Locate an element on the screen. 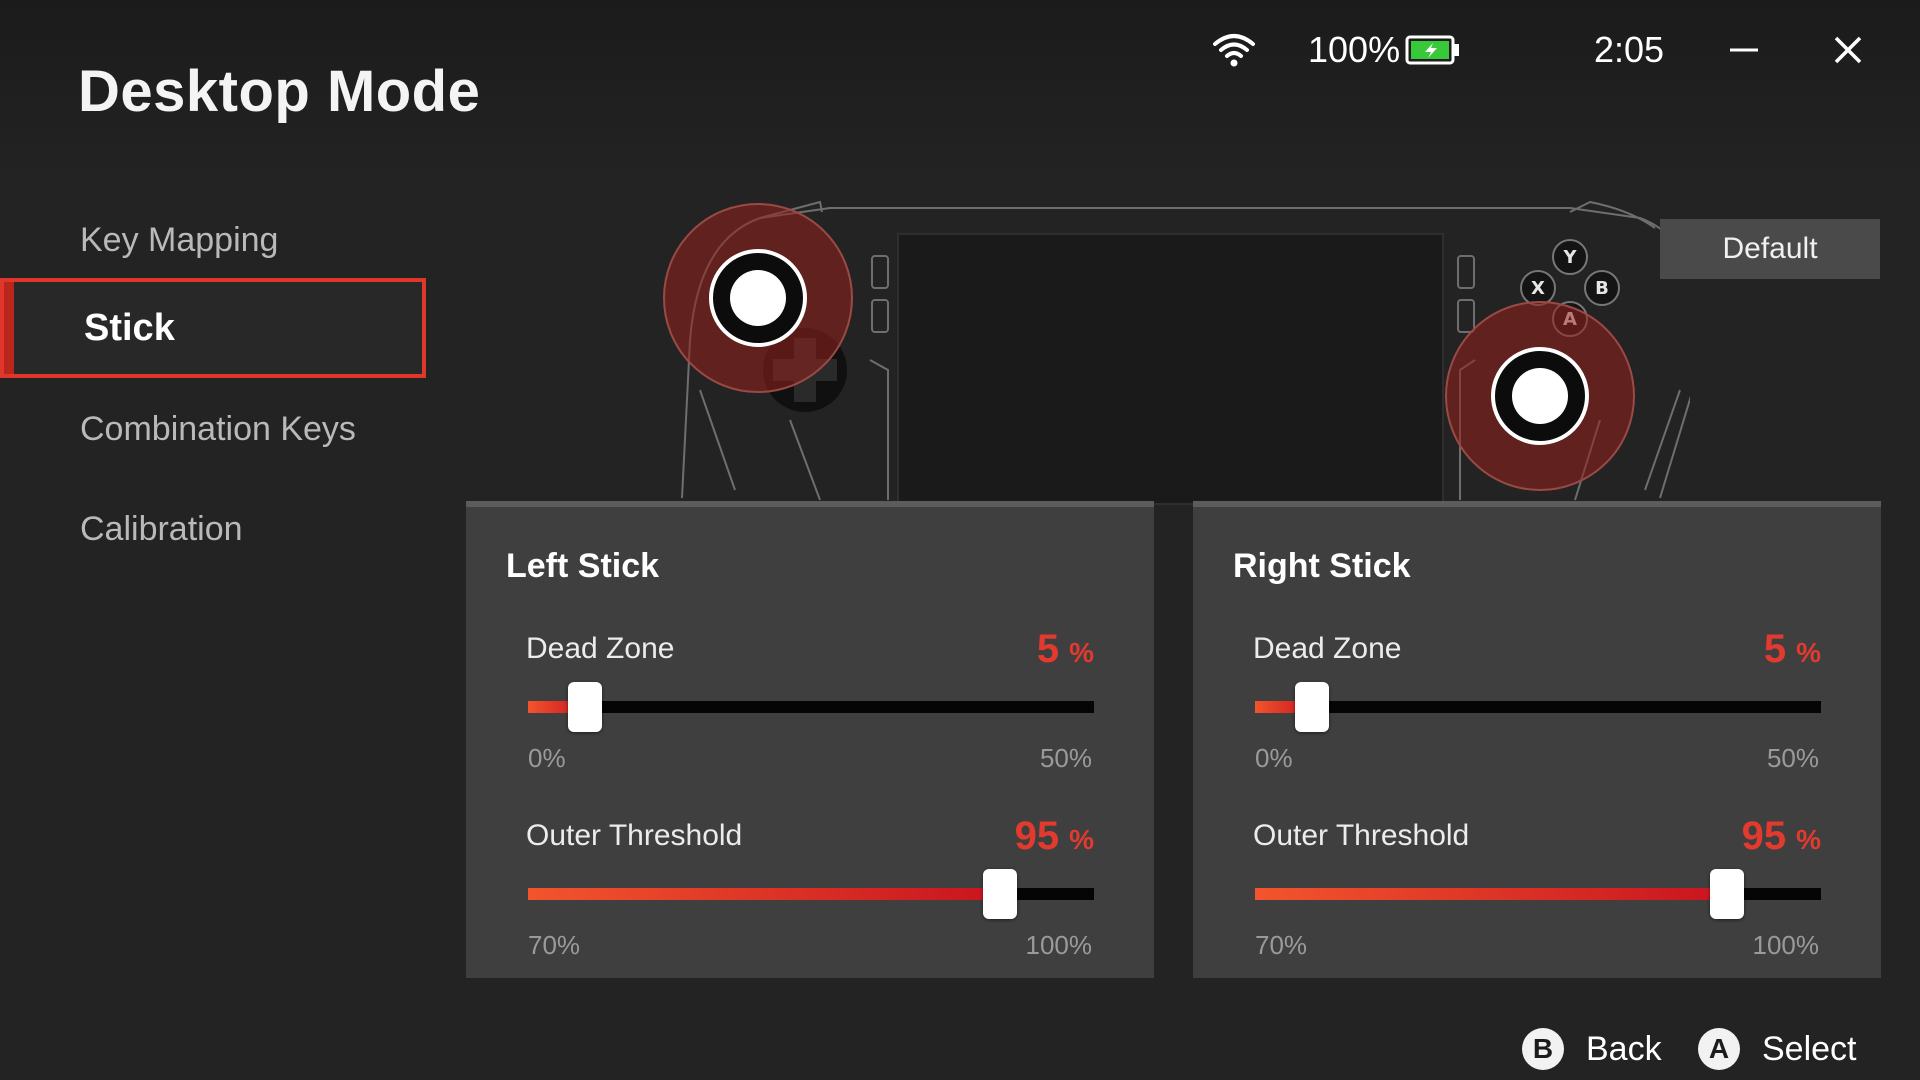 The height and width of the screenshot is (1080, 1920). close-icon is located at coordinates (1848, 50).